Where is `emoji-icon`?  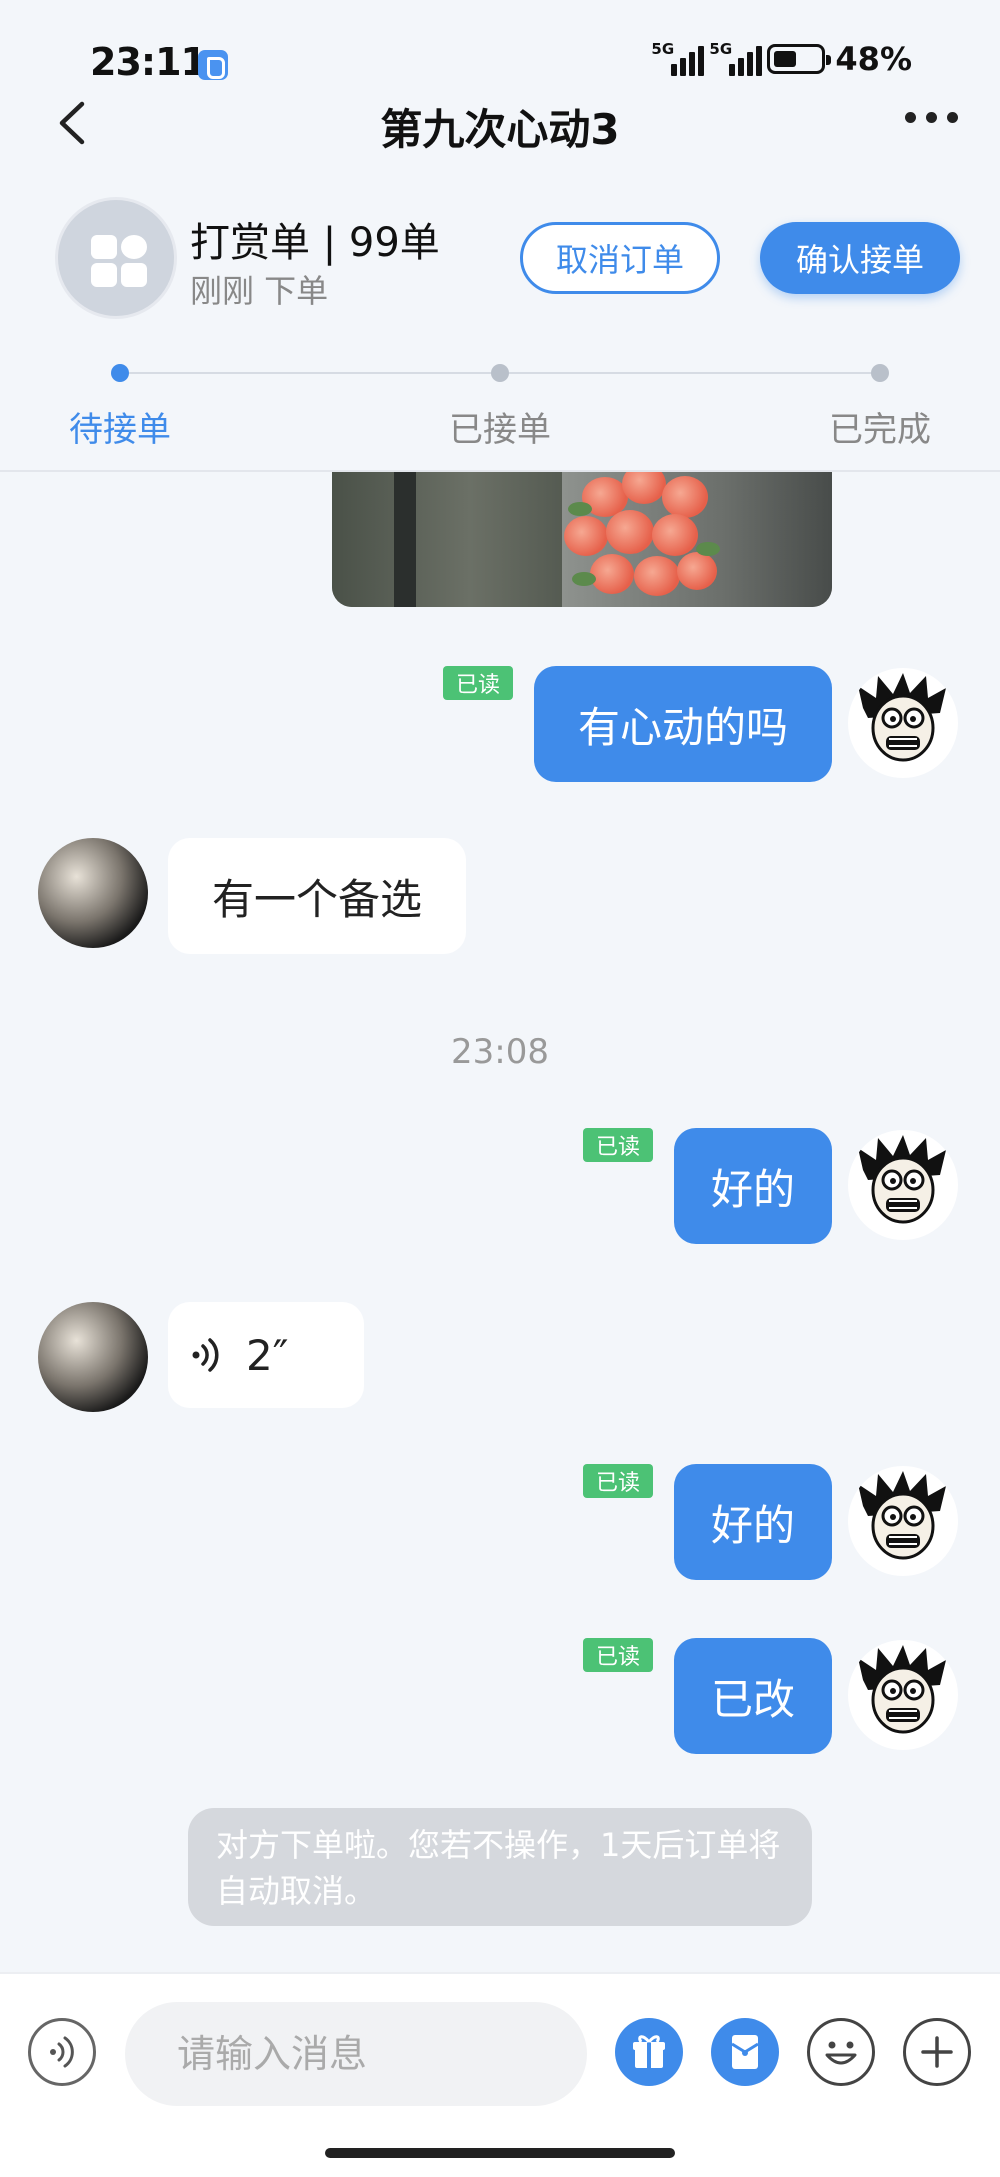
emoji-icon is located at coordinates (841, 2053).